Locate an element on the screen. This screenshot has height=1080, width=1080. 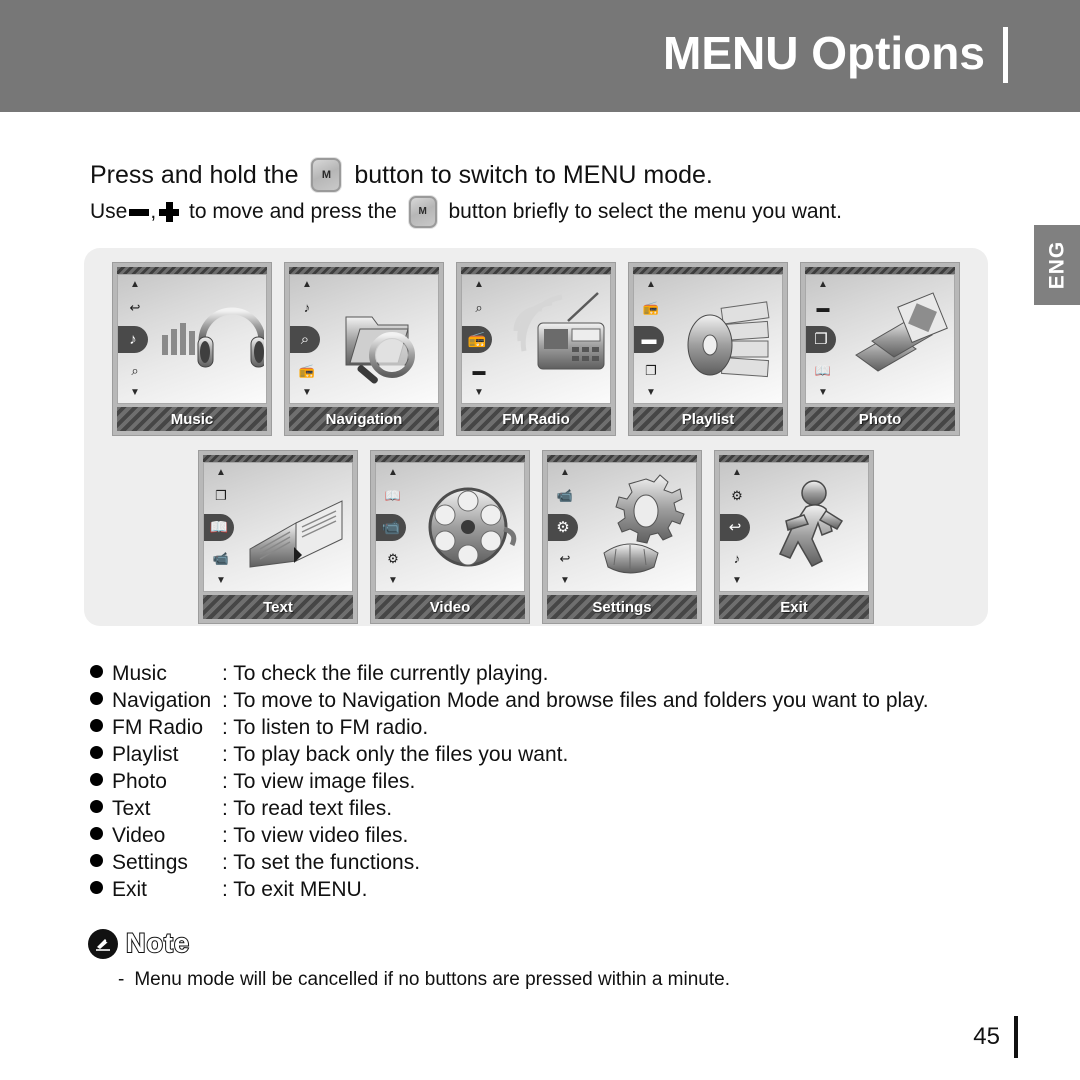
description-row: Exit : To exit MENU. is located at coordinates (540, 889).